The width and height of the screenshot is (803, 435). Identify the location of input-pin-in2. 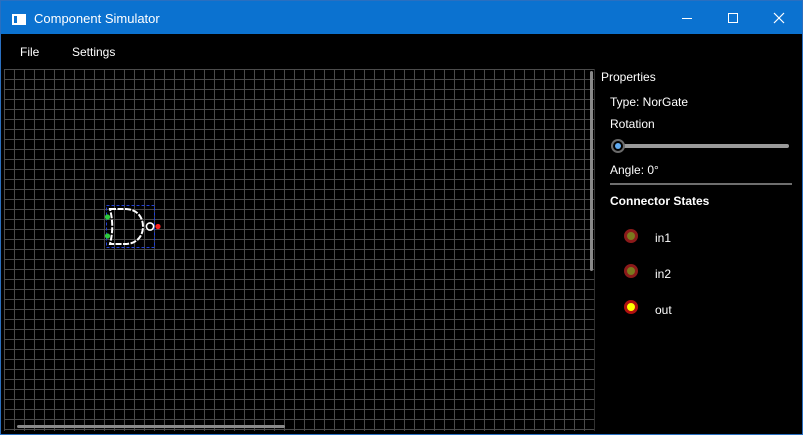
(107, 236).